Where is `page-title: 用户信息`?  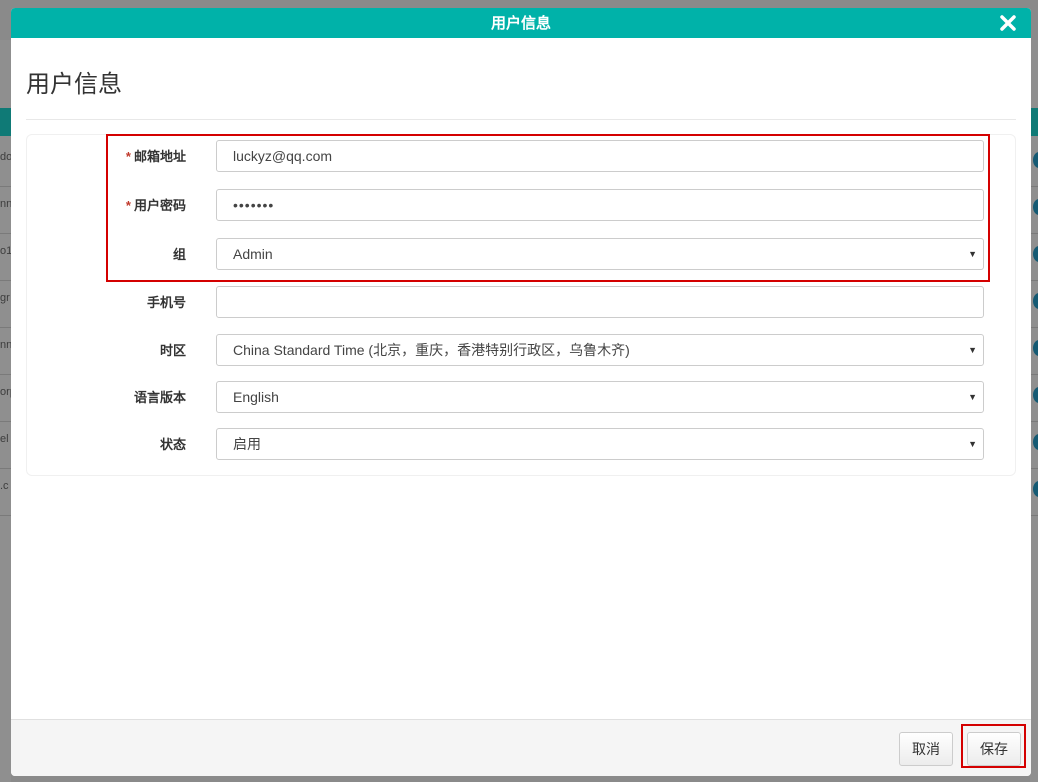 page-title: 用户信息 is located at coordinates (74, 84).